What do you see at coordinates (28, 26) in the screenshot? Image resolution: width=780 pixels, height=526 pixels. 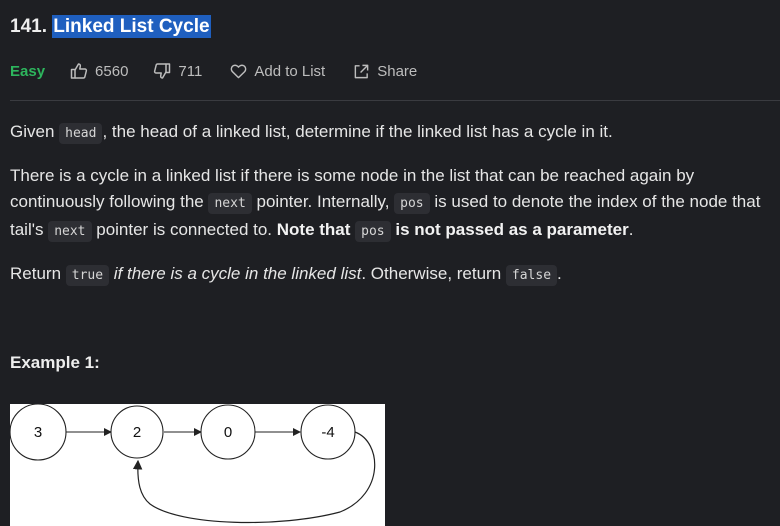 I see `problem-number: 141.` at bounding box center [28, 26].